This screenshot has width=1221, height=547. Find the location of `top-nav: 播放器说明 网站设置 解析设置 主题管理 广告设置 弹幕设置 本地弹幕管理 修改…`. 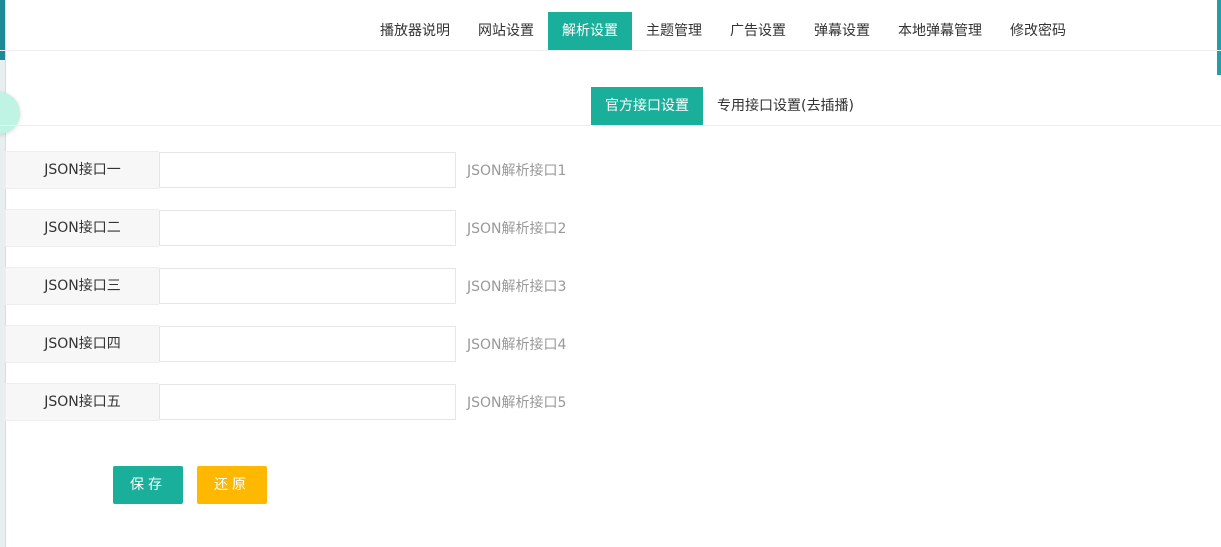

top-nav: 播放器说明 网站设置 解析设置 主题管理 广告设置 弹幕设置 本地弹幕管理 修改… is located at coordinates (610, 31).